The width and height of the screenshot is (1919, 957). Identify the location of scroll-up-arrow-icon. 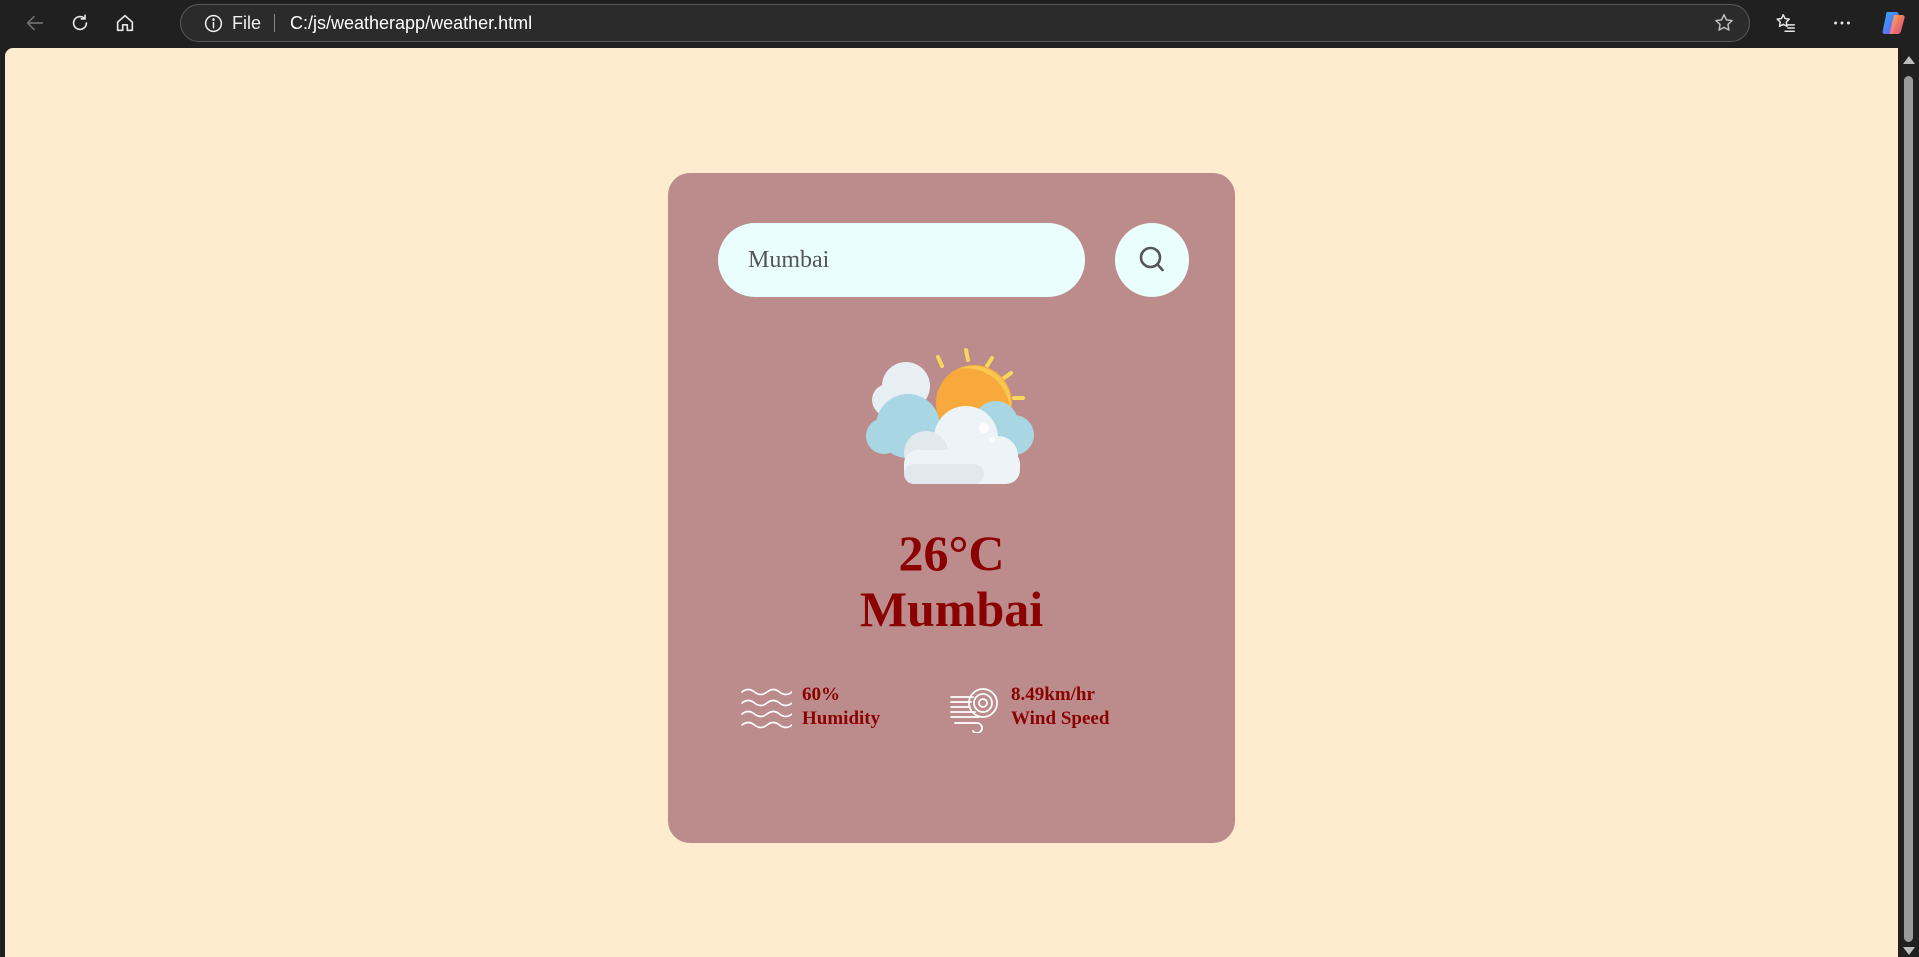
(1909, 60).